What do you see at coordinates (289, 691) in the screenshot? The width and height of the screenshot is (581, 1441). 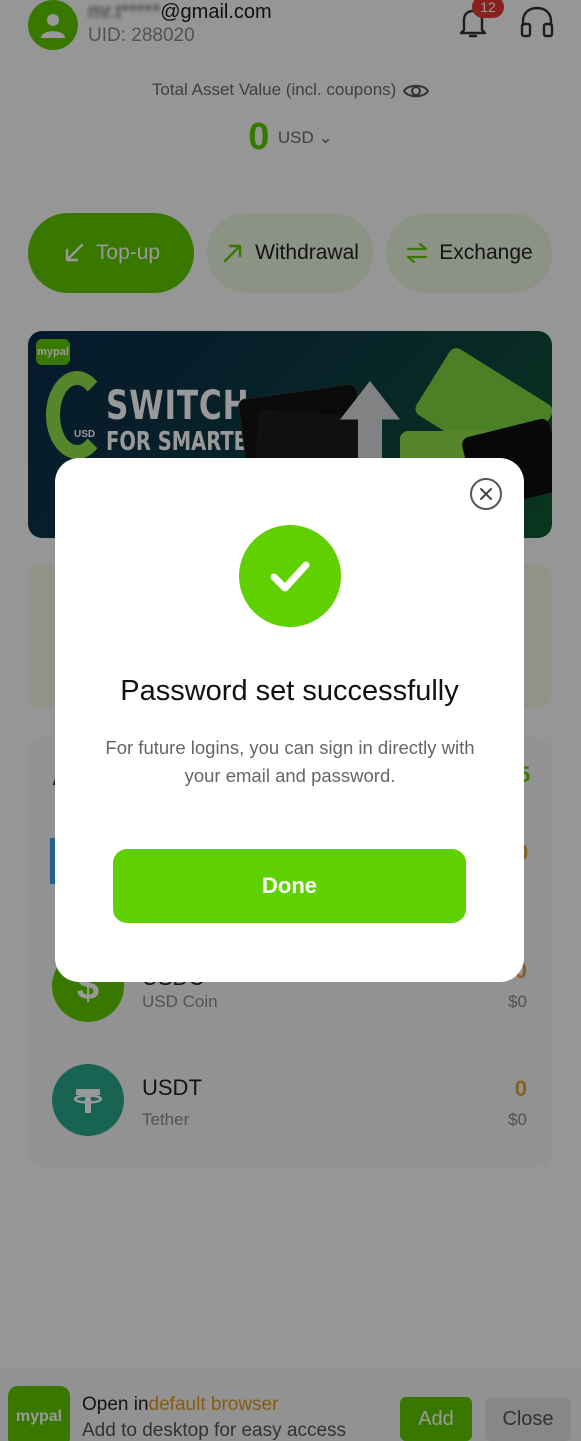 I see `modal-title: Password set successfully` at bounding box center [289, 691].